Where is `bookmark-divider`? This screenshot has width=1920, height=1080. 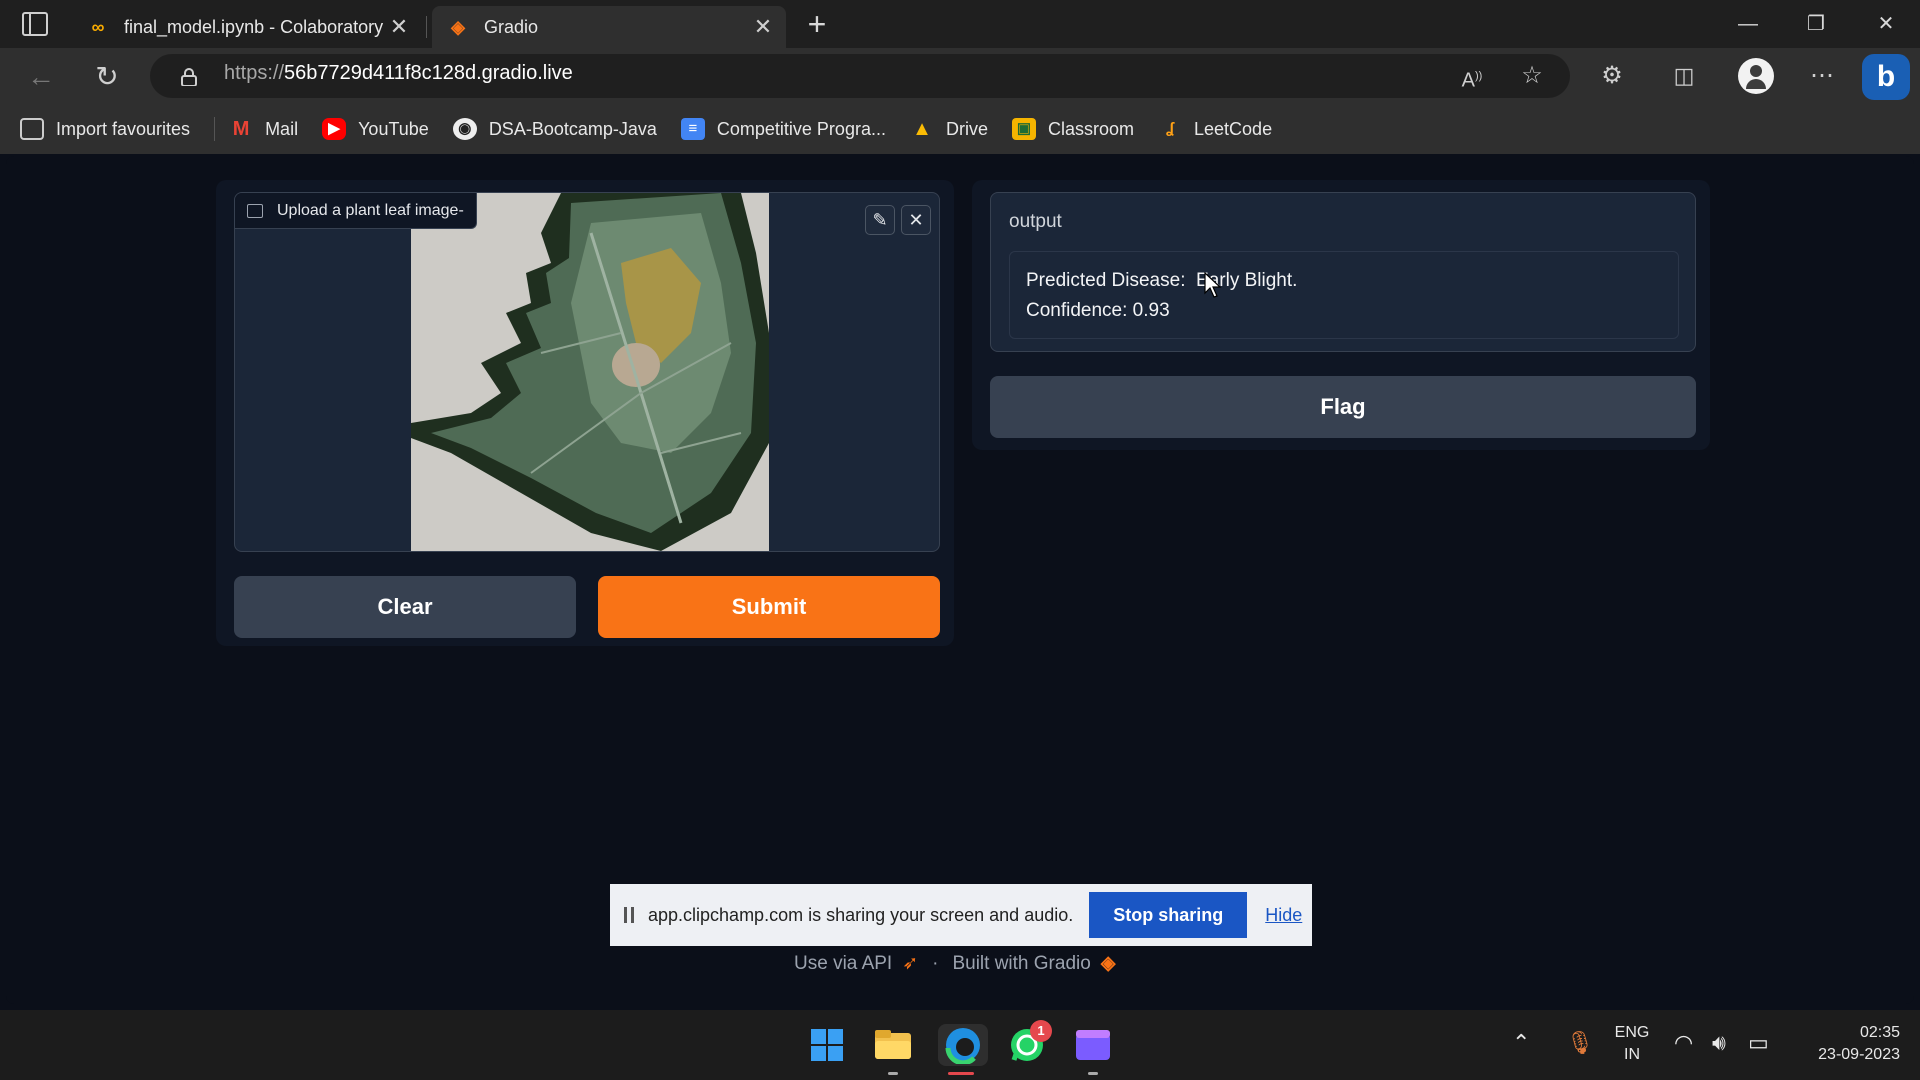 bookmark-divider is located at coordinates (215, 129).